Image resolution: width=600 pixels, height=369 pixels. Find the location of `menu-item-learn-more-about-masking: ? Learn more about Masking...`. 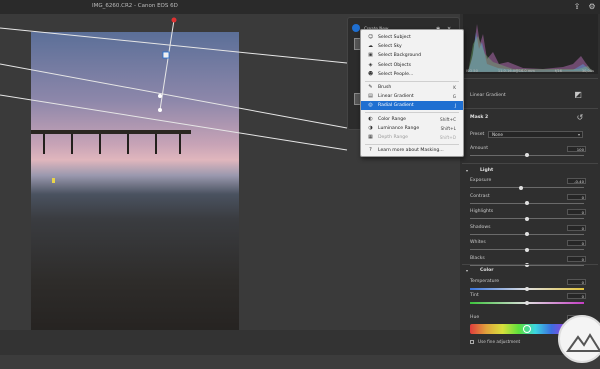

menu-item-learn-more-about-masking: ? Learn more about Masking... is located at coordinates (412, 150).